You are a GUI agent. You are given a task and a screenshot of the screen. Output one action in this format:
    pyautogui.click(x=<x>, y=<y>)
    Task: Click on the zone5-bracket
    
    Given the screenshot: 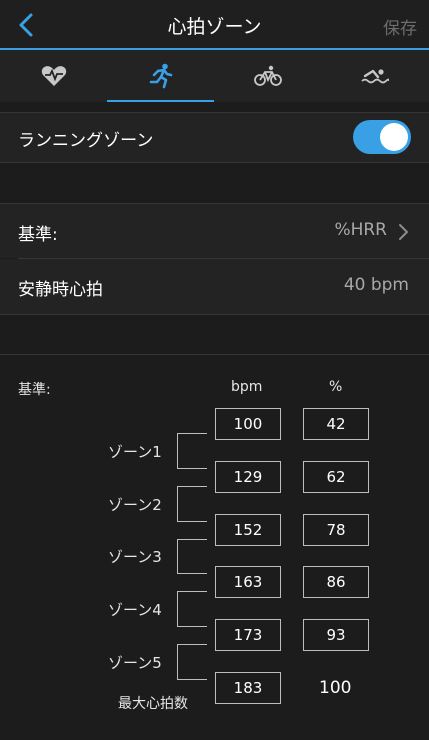 What is the action you would take?
    pyautogui.click(x=192, y=662)
    